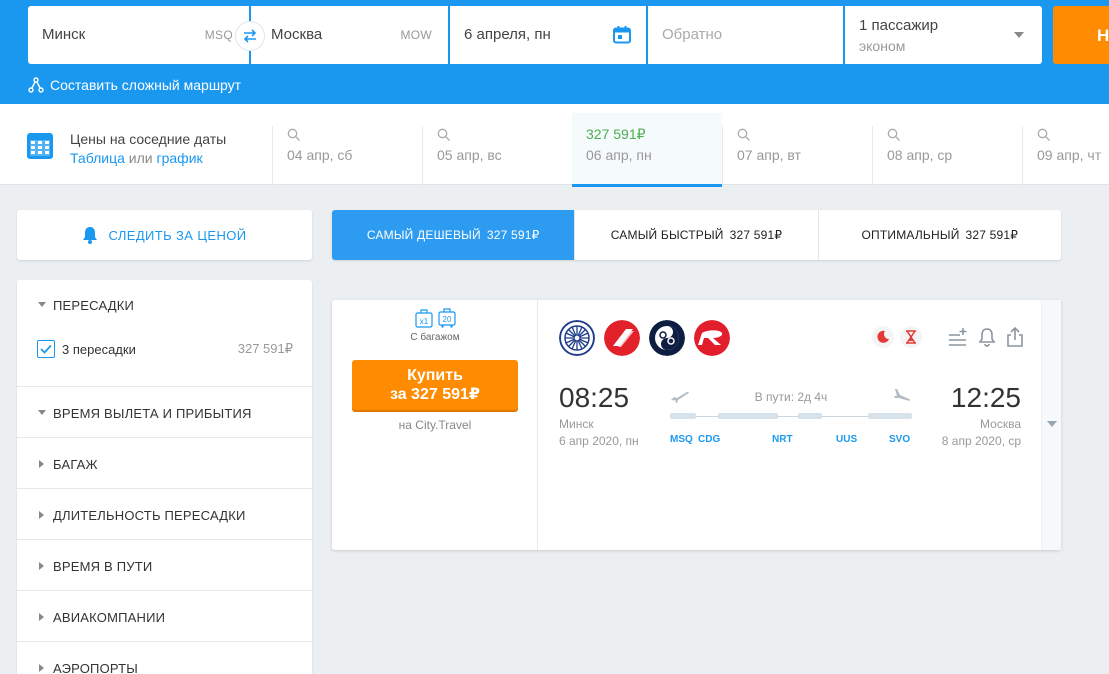  I want to click on filter-title: БАГАЖ, so click(75, 464).